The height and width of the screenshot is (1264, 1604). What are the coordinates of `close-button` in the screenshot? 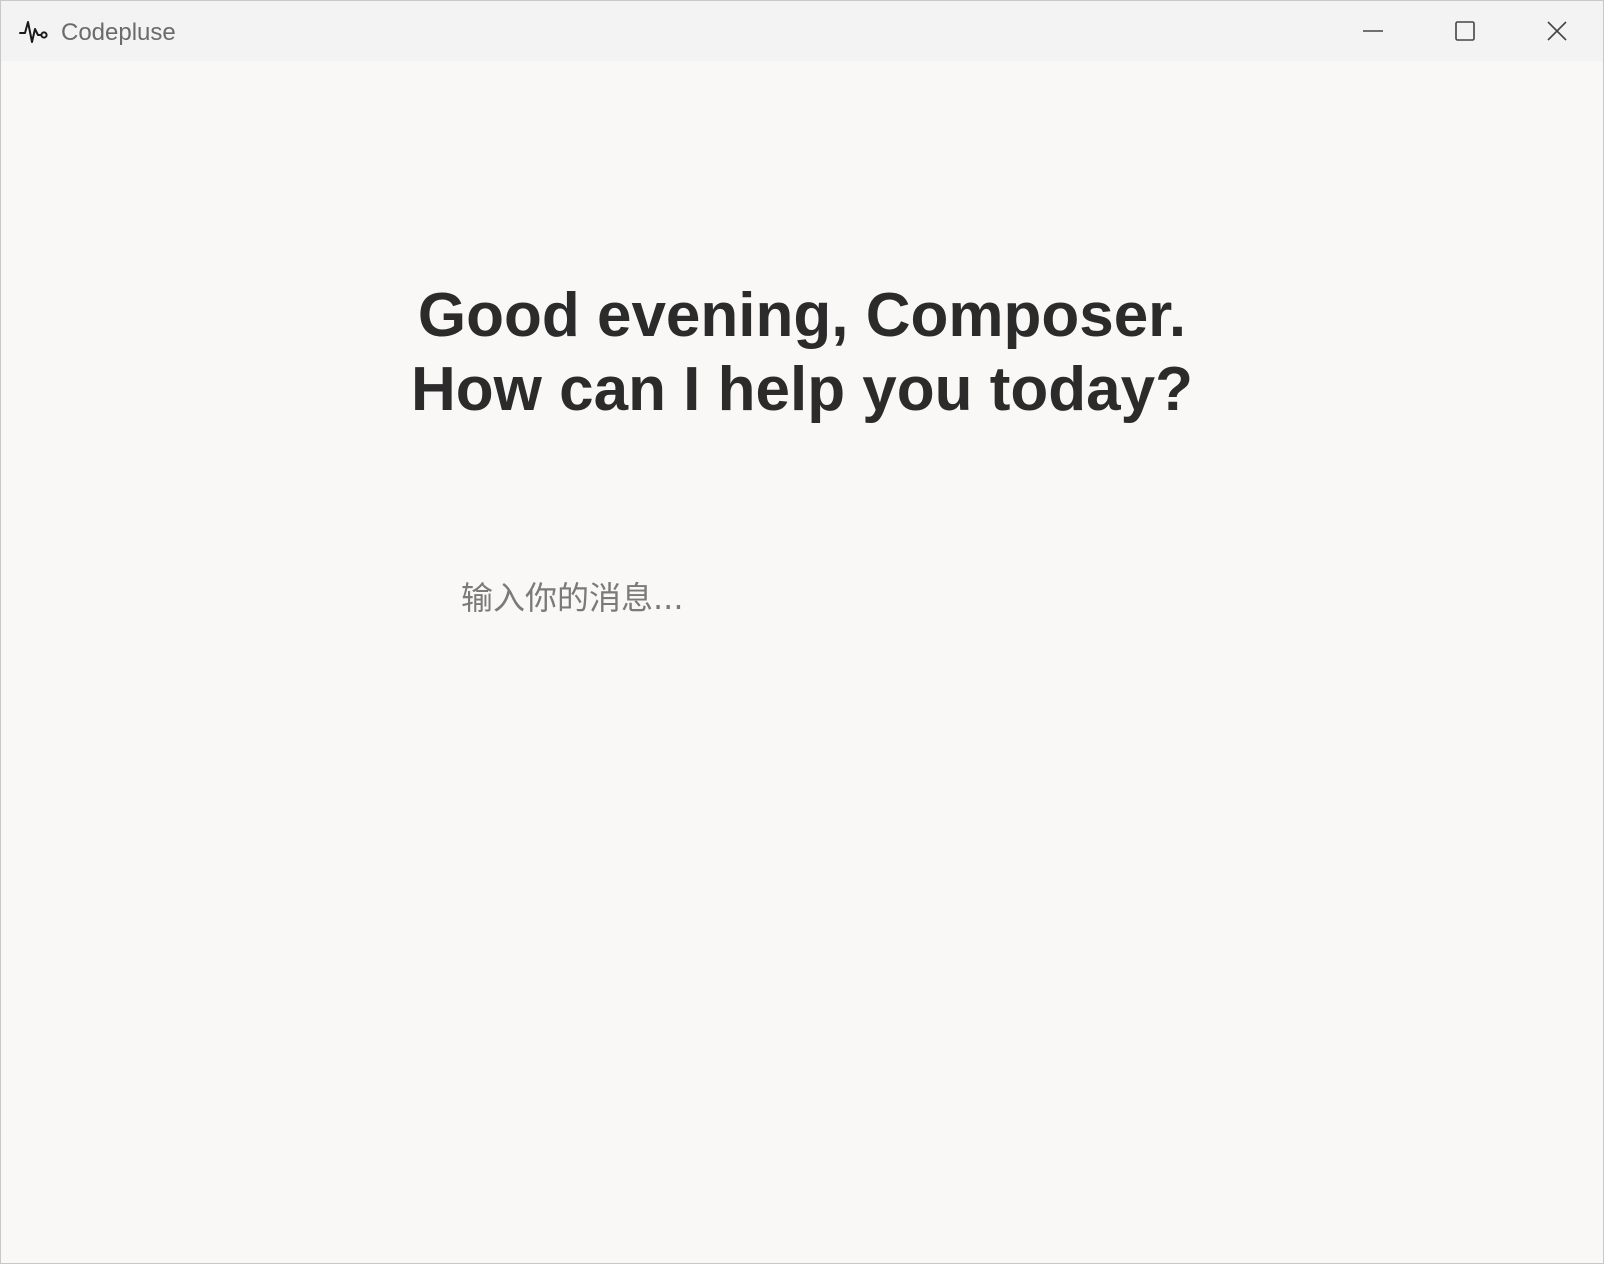 It's located at (1557, 31).